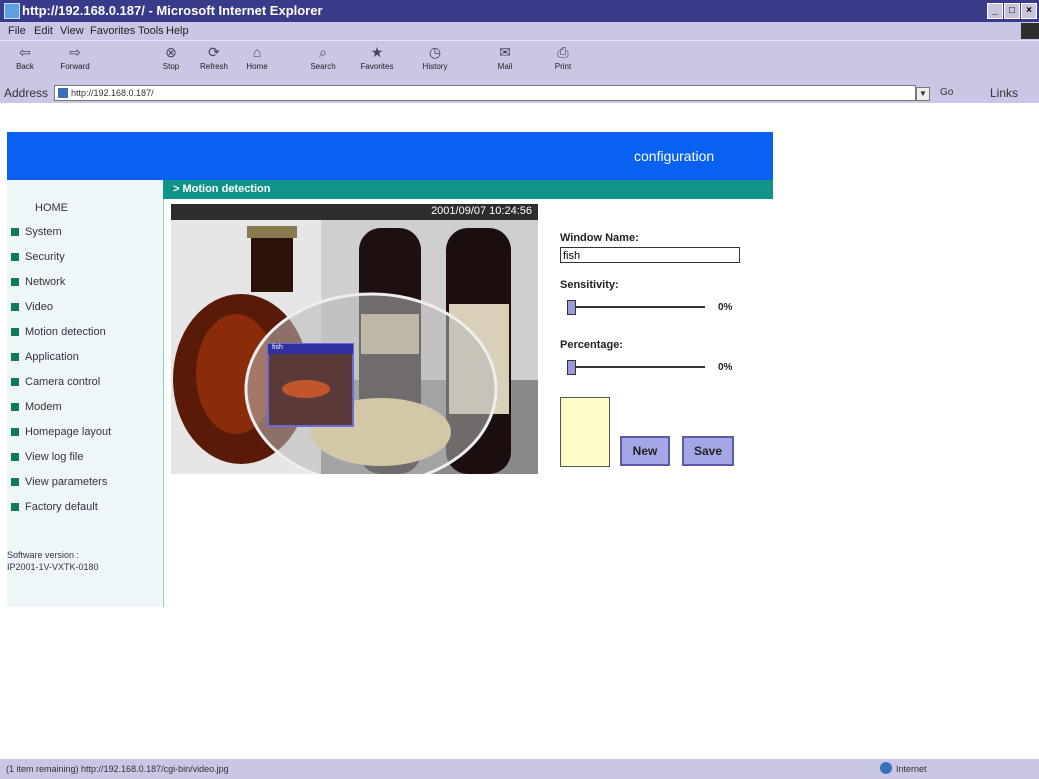 Image resolution: width=1039 pixels, height=779 pixels. I want to click on favorites-button: ★ Favorites, so click(377, 57).